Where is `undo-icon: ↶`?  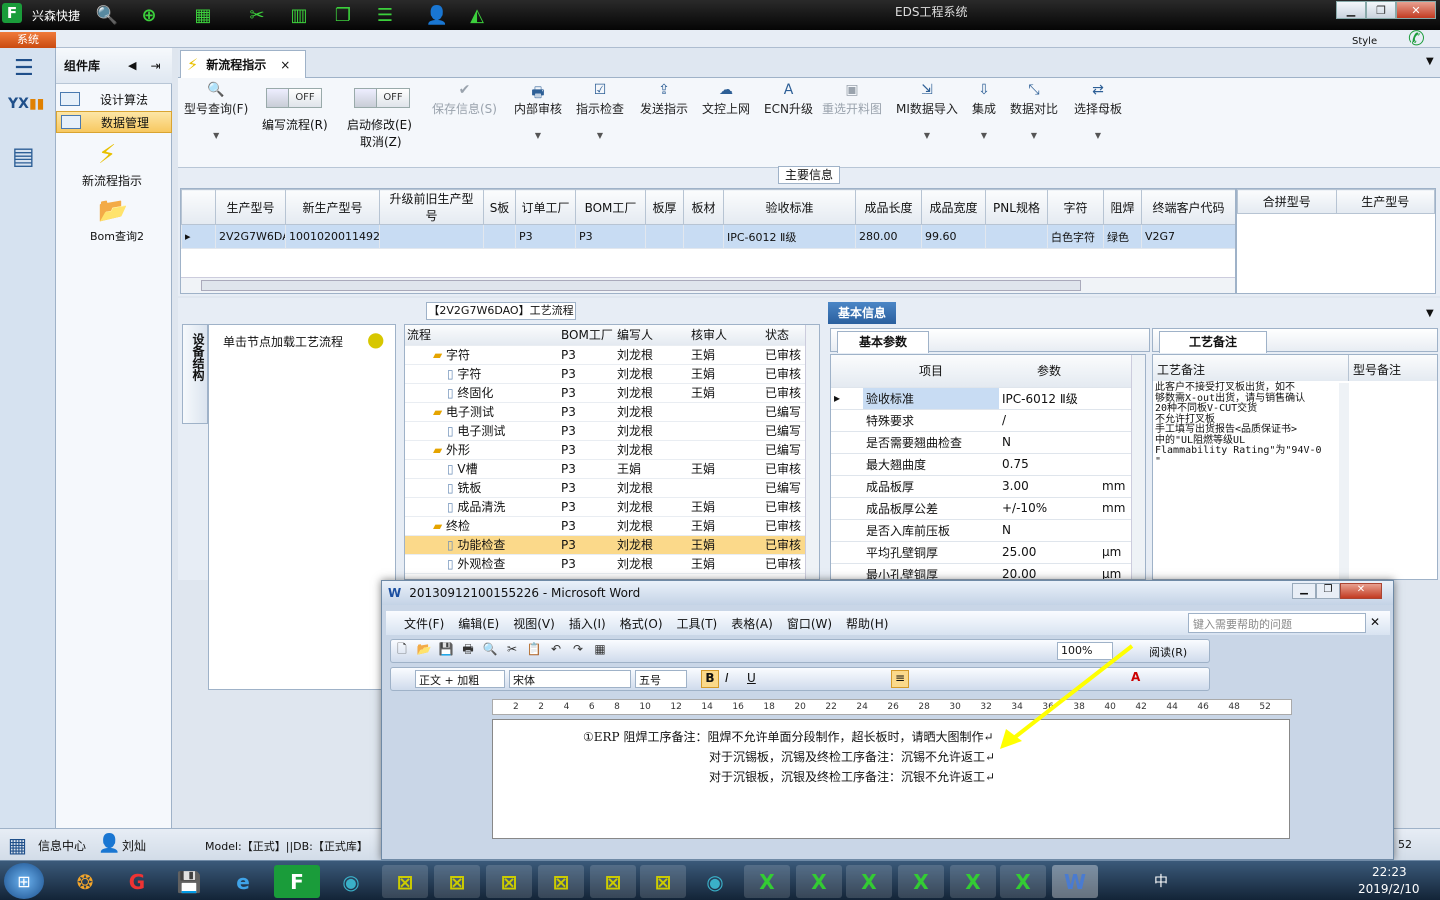 undo-icon: ↶ is located at coordinates (556, 649).